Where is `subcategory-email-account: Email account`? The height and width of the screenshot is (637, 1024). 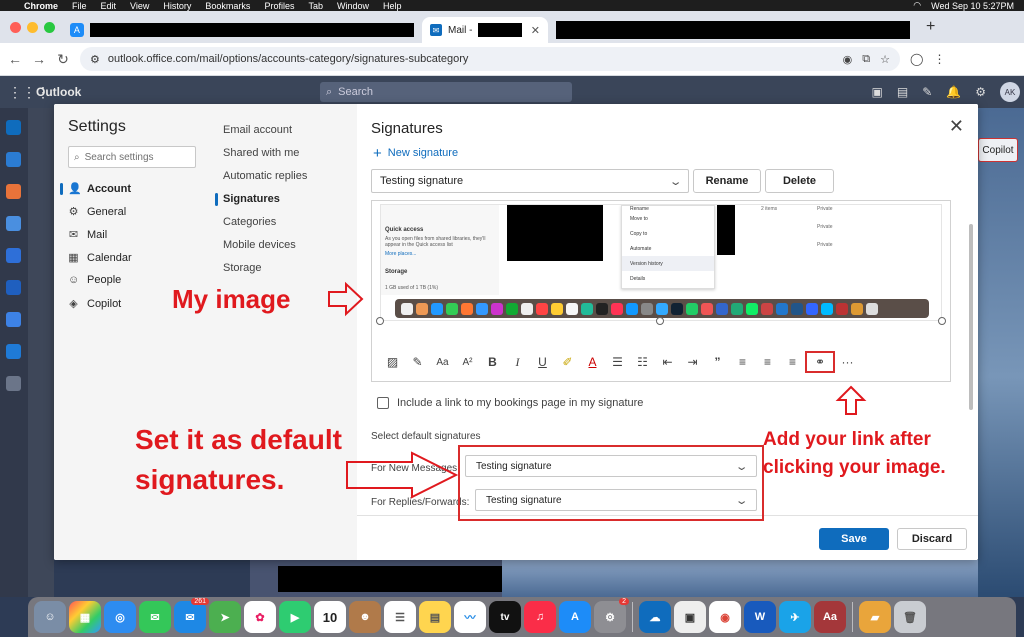 subcategory-email-account: Email account is located at coordinates (257, 130).